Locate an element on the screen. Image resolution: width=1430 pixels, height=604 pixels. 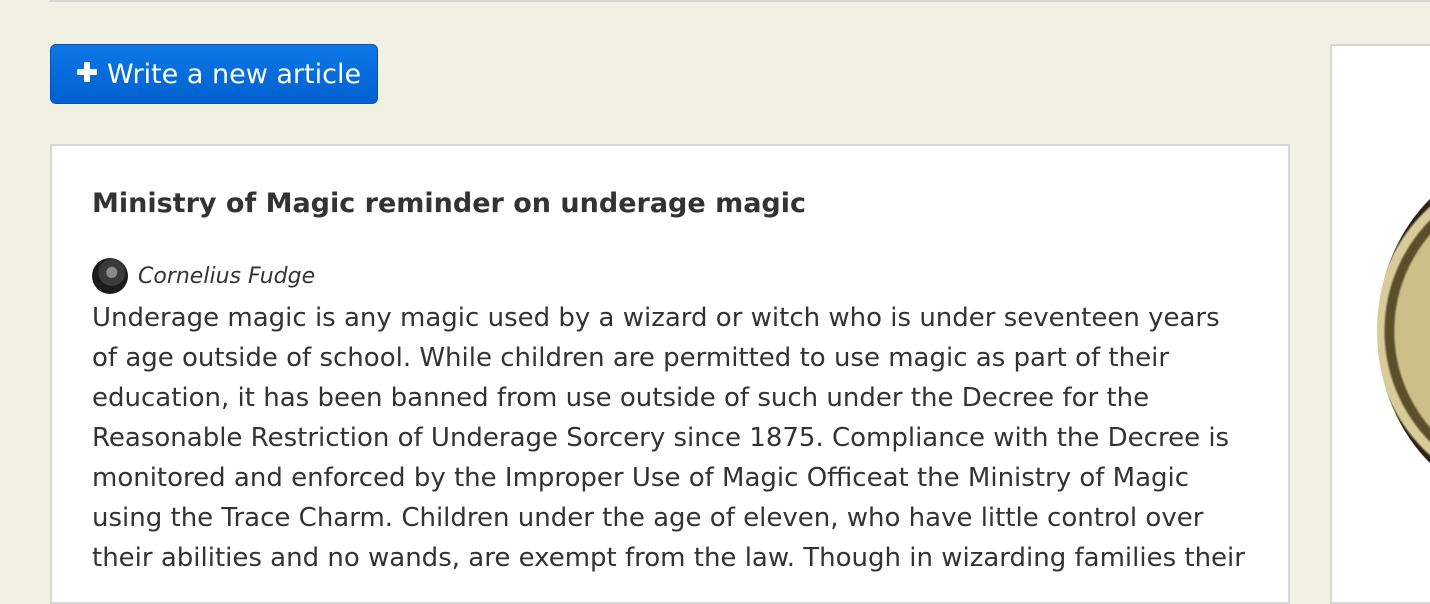
write-new-article-label: Write a new article is located at coordinates (234, 74).